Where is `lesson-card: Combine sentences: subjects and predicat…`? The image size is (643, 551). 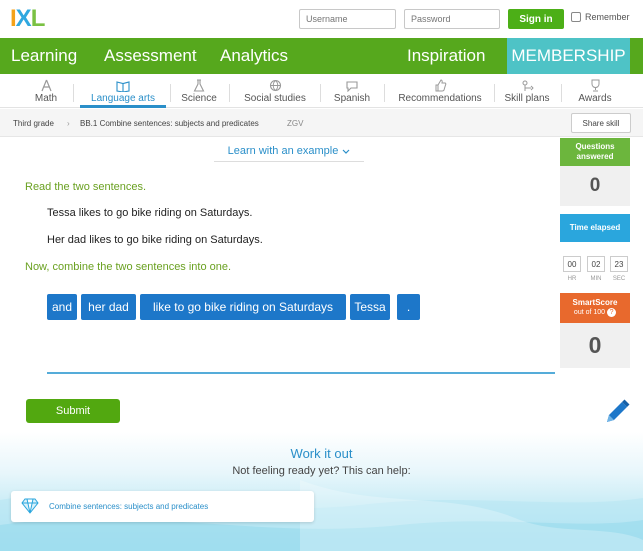
lesson-card: Combine sentences: subjects and predicat… is located at coordinates (162, 506).